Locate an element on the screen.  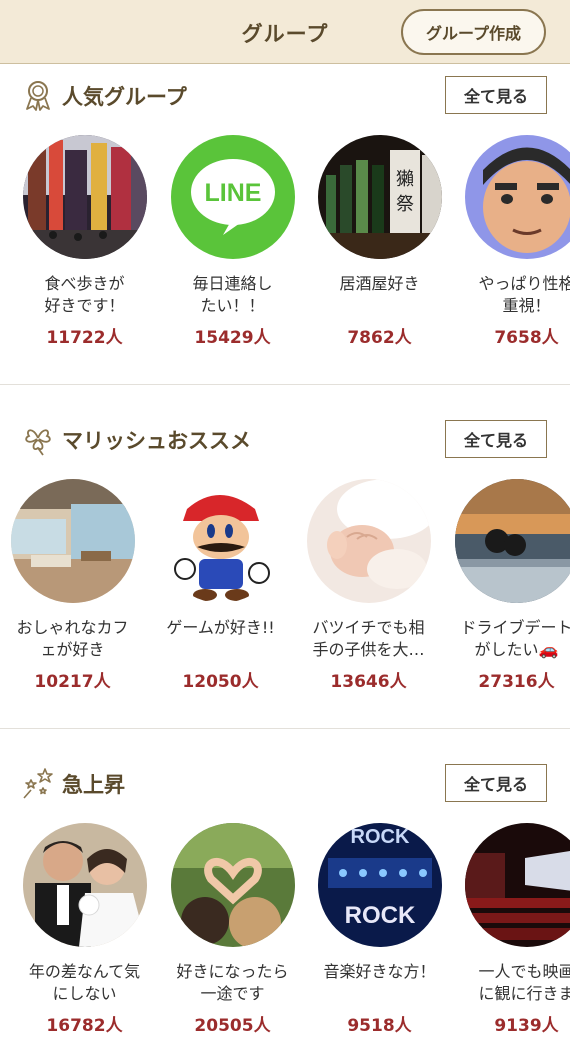
heart-hands-image is located at coordinates (232, 885).